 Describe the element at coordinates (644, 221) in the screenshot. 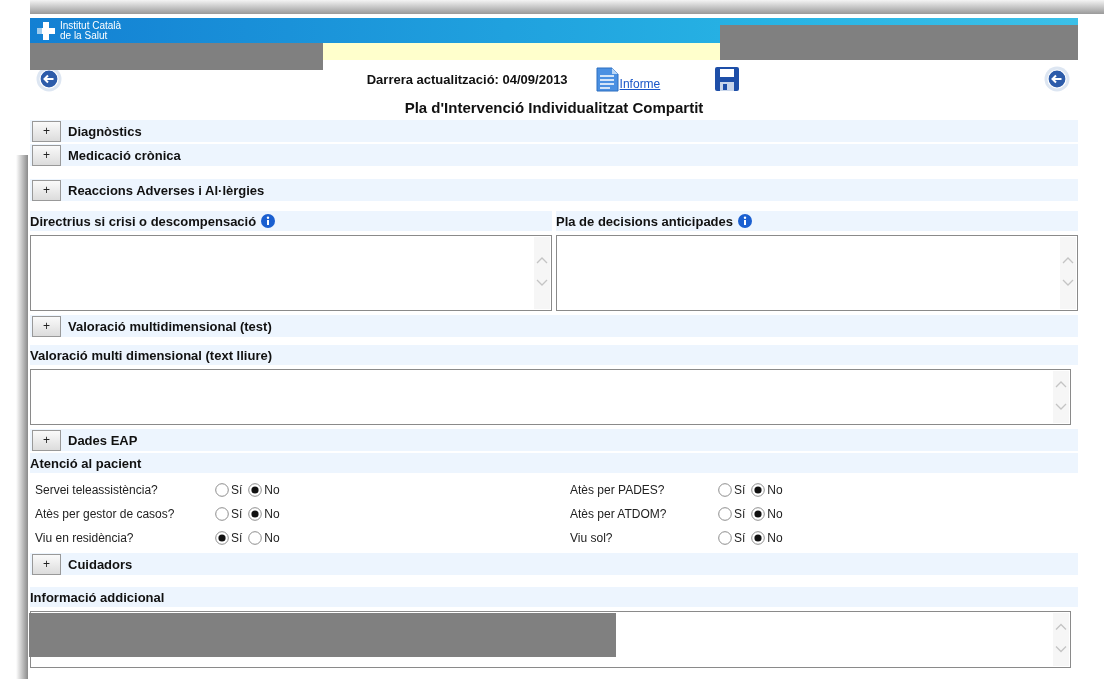

I see `field-label: Pla de decisions anticipades` at that location.